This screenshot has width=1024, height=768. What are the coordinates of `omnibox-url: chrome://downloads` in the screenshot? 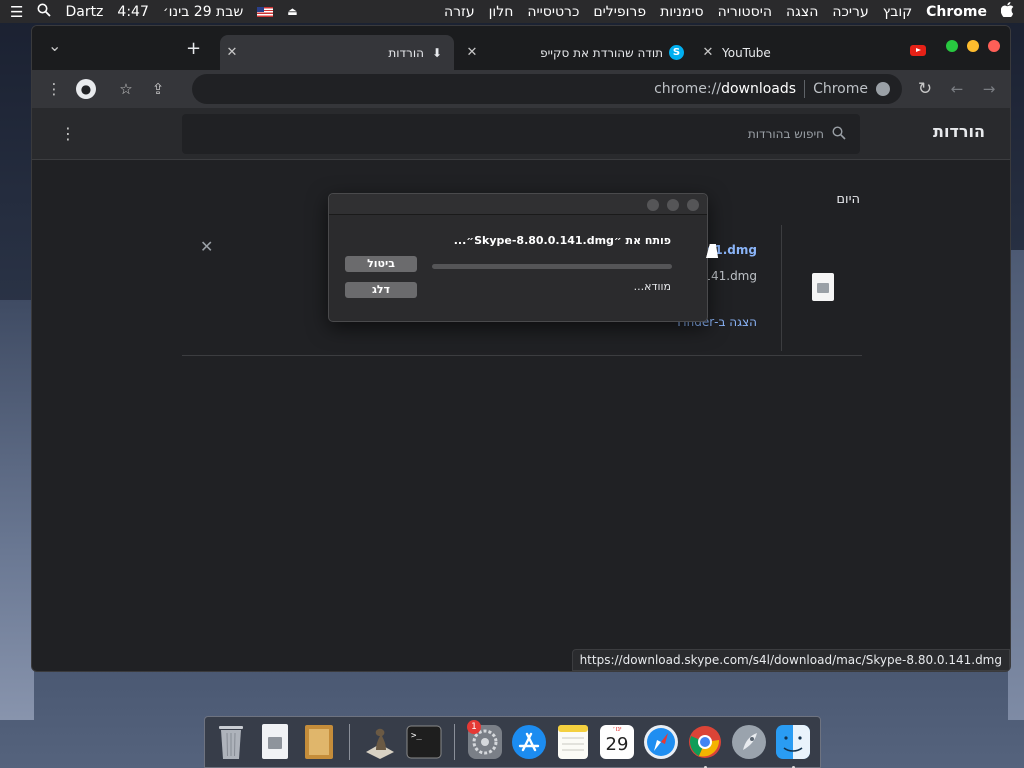 It's located at (725, 89).